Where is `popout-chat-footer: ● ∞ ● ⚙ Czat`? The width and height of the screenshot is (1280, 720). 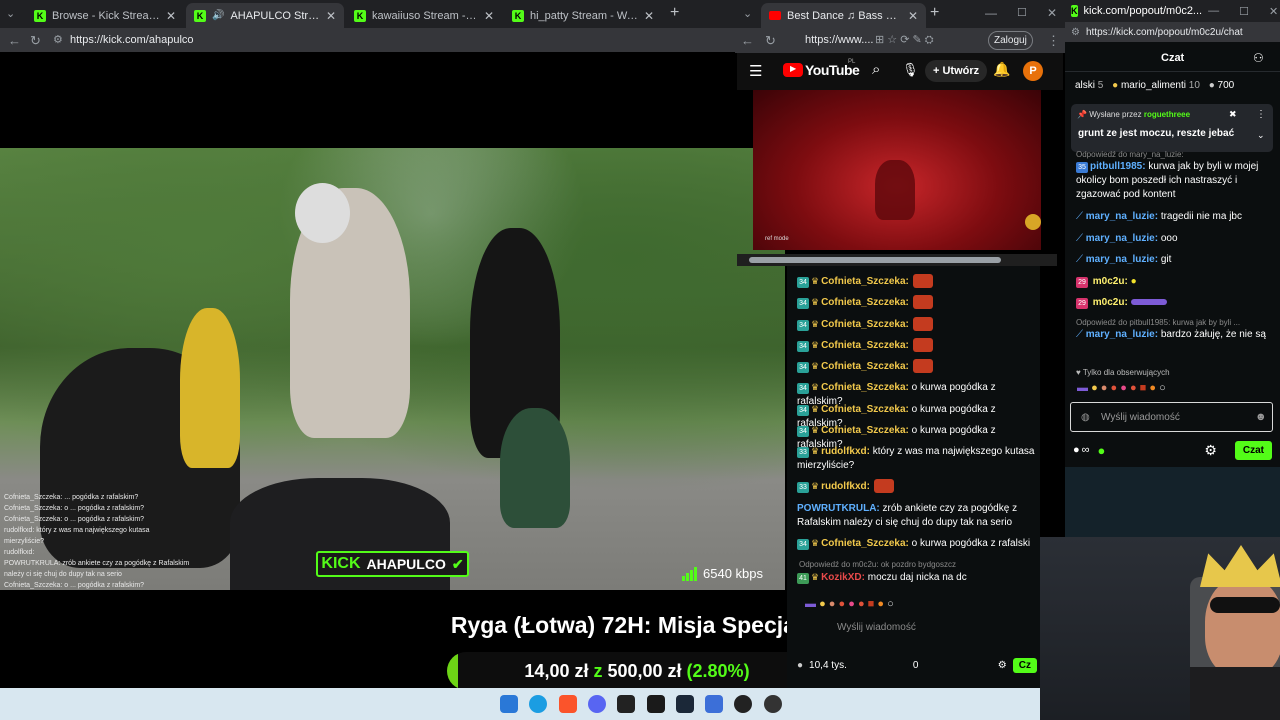 popout-chat-footer: ● ∞ ● ⚙ Czat is located at coordinates (1172, 450).